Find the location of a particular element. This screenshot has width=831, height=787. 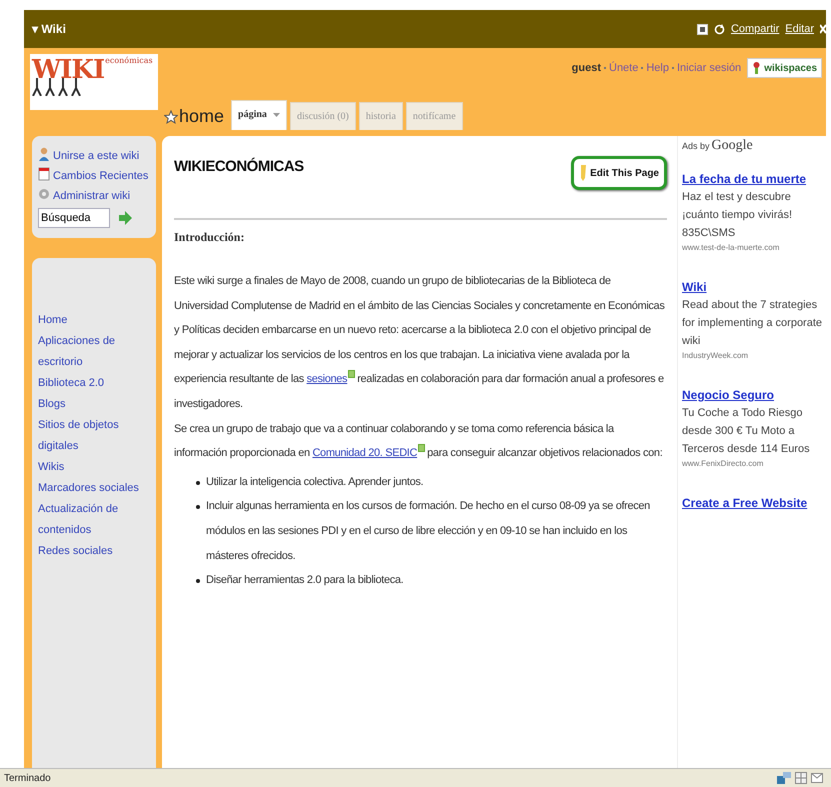

section-heading: Introducción: is located at coordinates (210, 237).